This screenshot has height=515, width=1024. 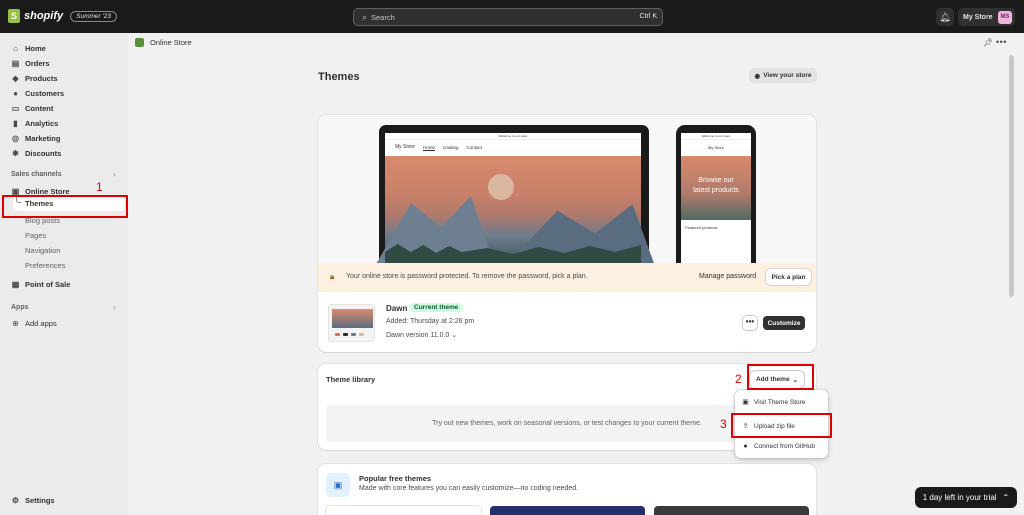 What do you see at coordinates (351, 323) in the screenshot?
I see `theme-thumbnail` at bounding box center [351, 323].